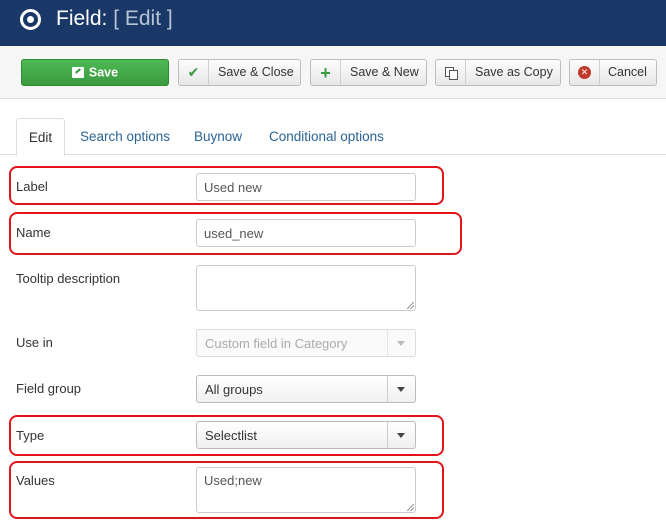 Image resolution: width=666 pixels, height=523 pixels. Describe the element at coordinates (35, 480) in the screenshot. I see `values-field-label: Values` at that location.